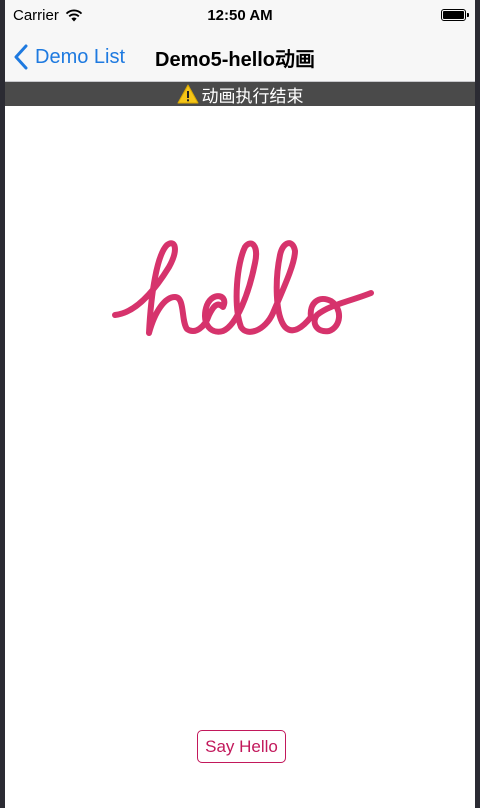 This screenshot has width=480, height=808. I want to click on page-title: Demo5-hello动画, so click(235, 60).